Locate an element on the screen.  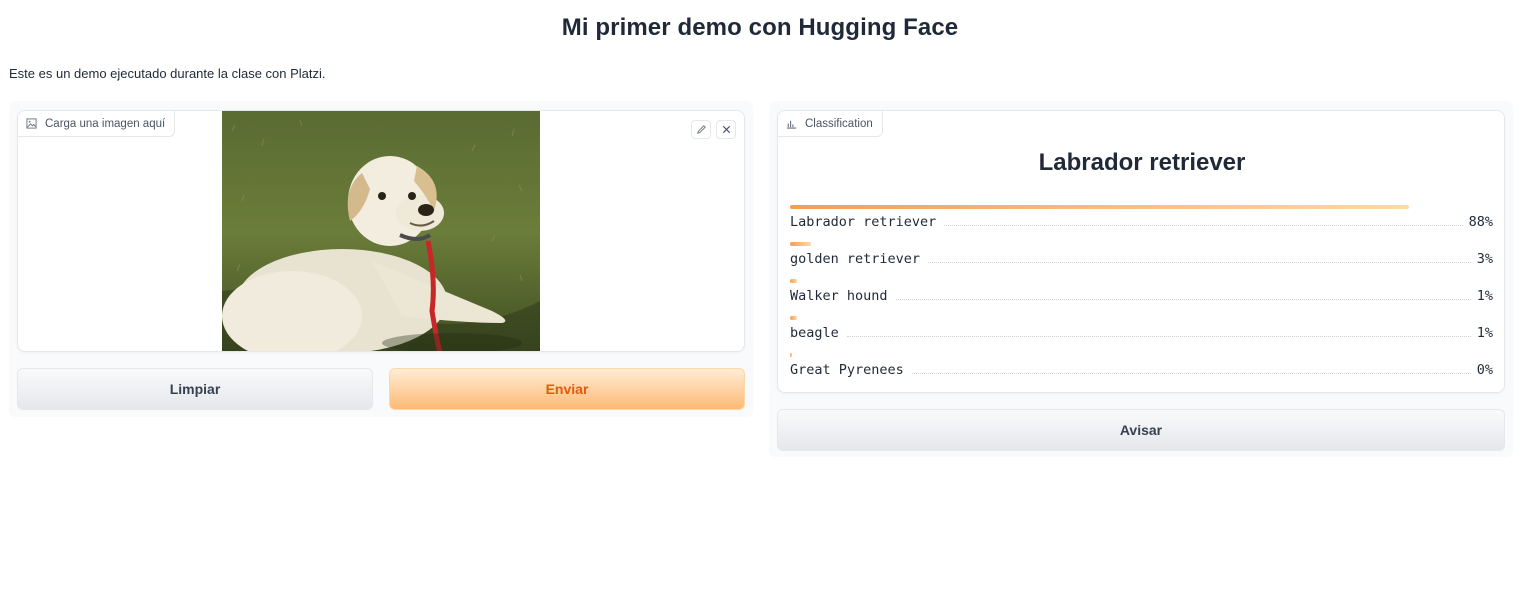
confidence-row: beagle 1% is located at coordinates (1141, 334).